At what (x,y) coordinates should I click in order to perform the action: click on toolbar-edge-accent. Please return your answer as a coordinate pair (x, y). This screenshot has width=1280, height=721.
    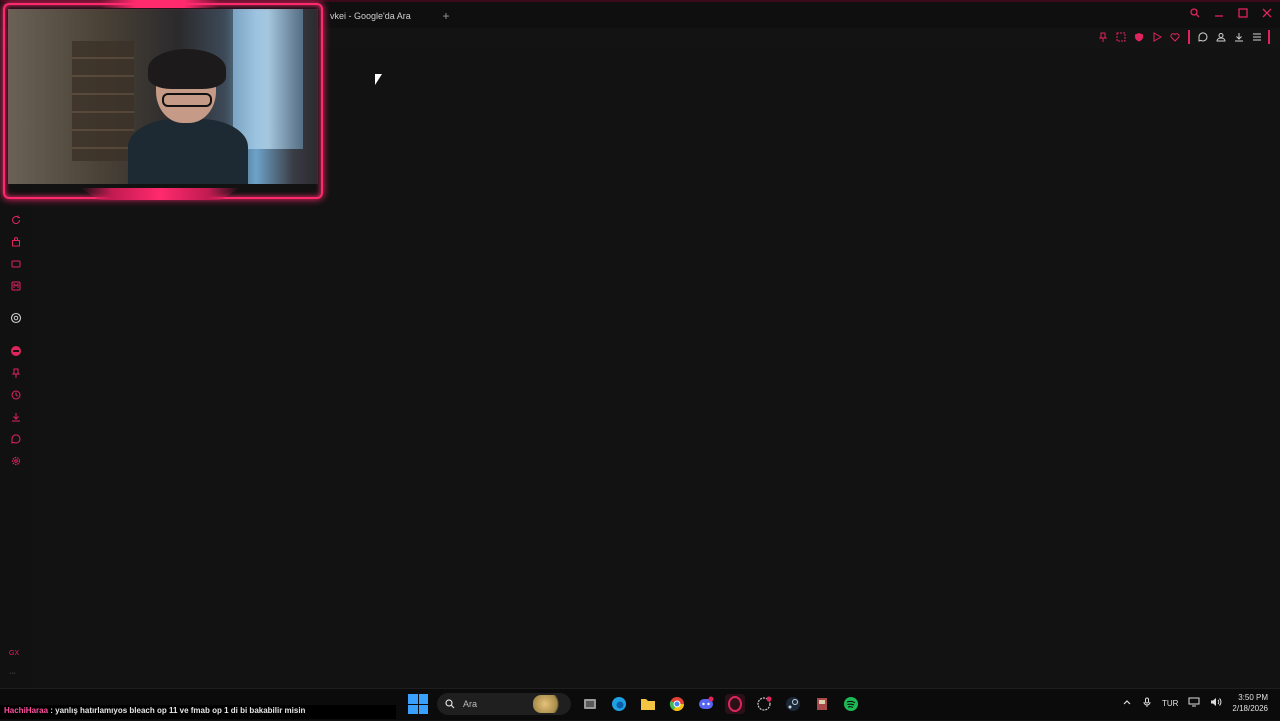
    Looking at the image, I should click on (1269, 37).